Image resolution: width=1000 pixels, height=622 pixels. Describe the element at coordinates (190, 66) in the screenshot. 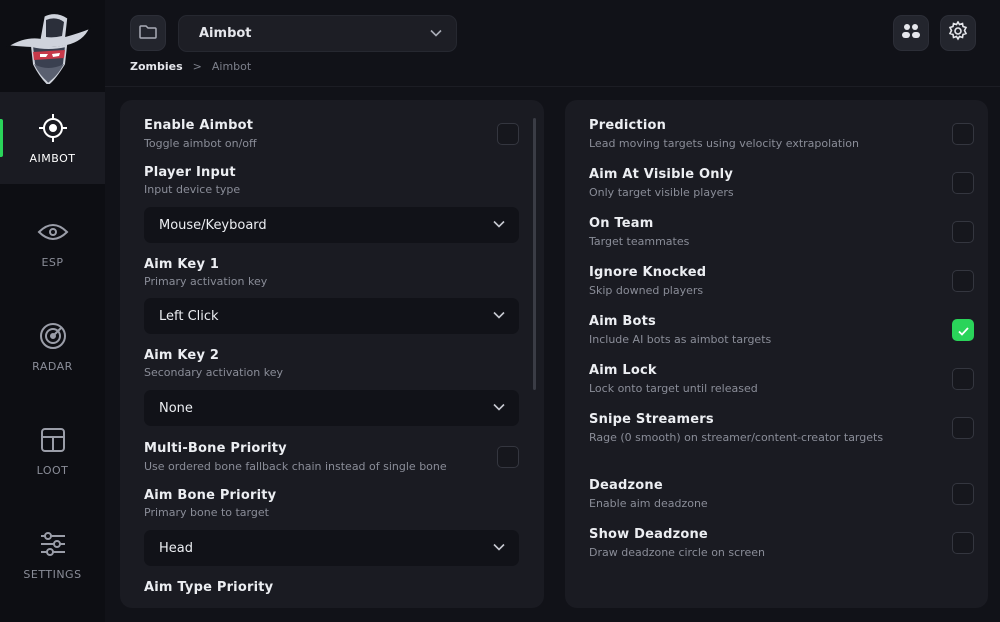

I see `breadcrumb: Zombies > Aimbot` at that location.